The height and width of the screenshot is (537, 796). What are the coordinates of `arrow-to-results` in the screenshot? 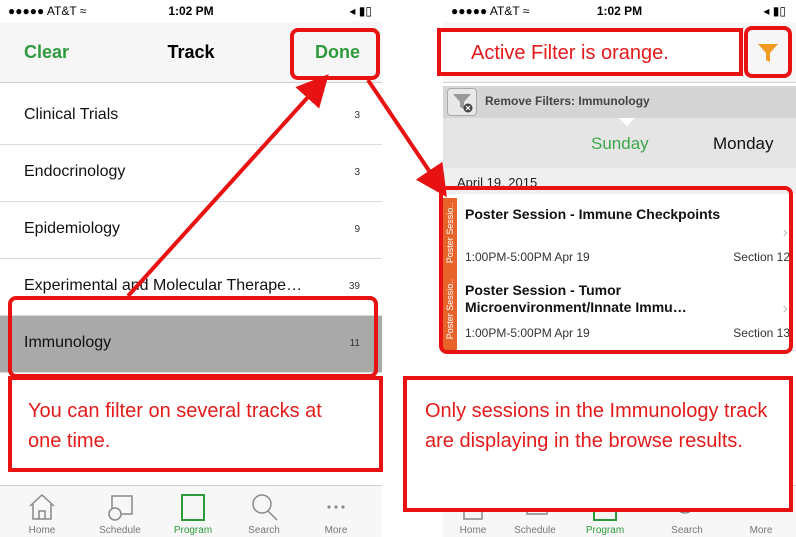 It's located at (406, 138).